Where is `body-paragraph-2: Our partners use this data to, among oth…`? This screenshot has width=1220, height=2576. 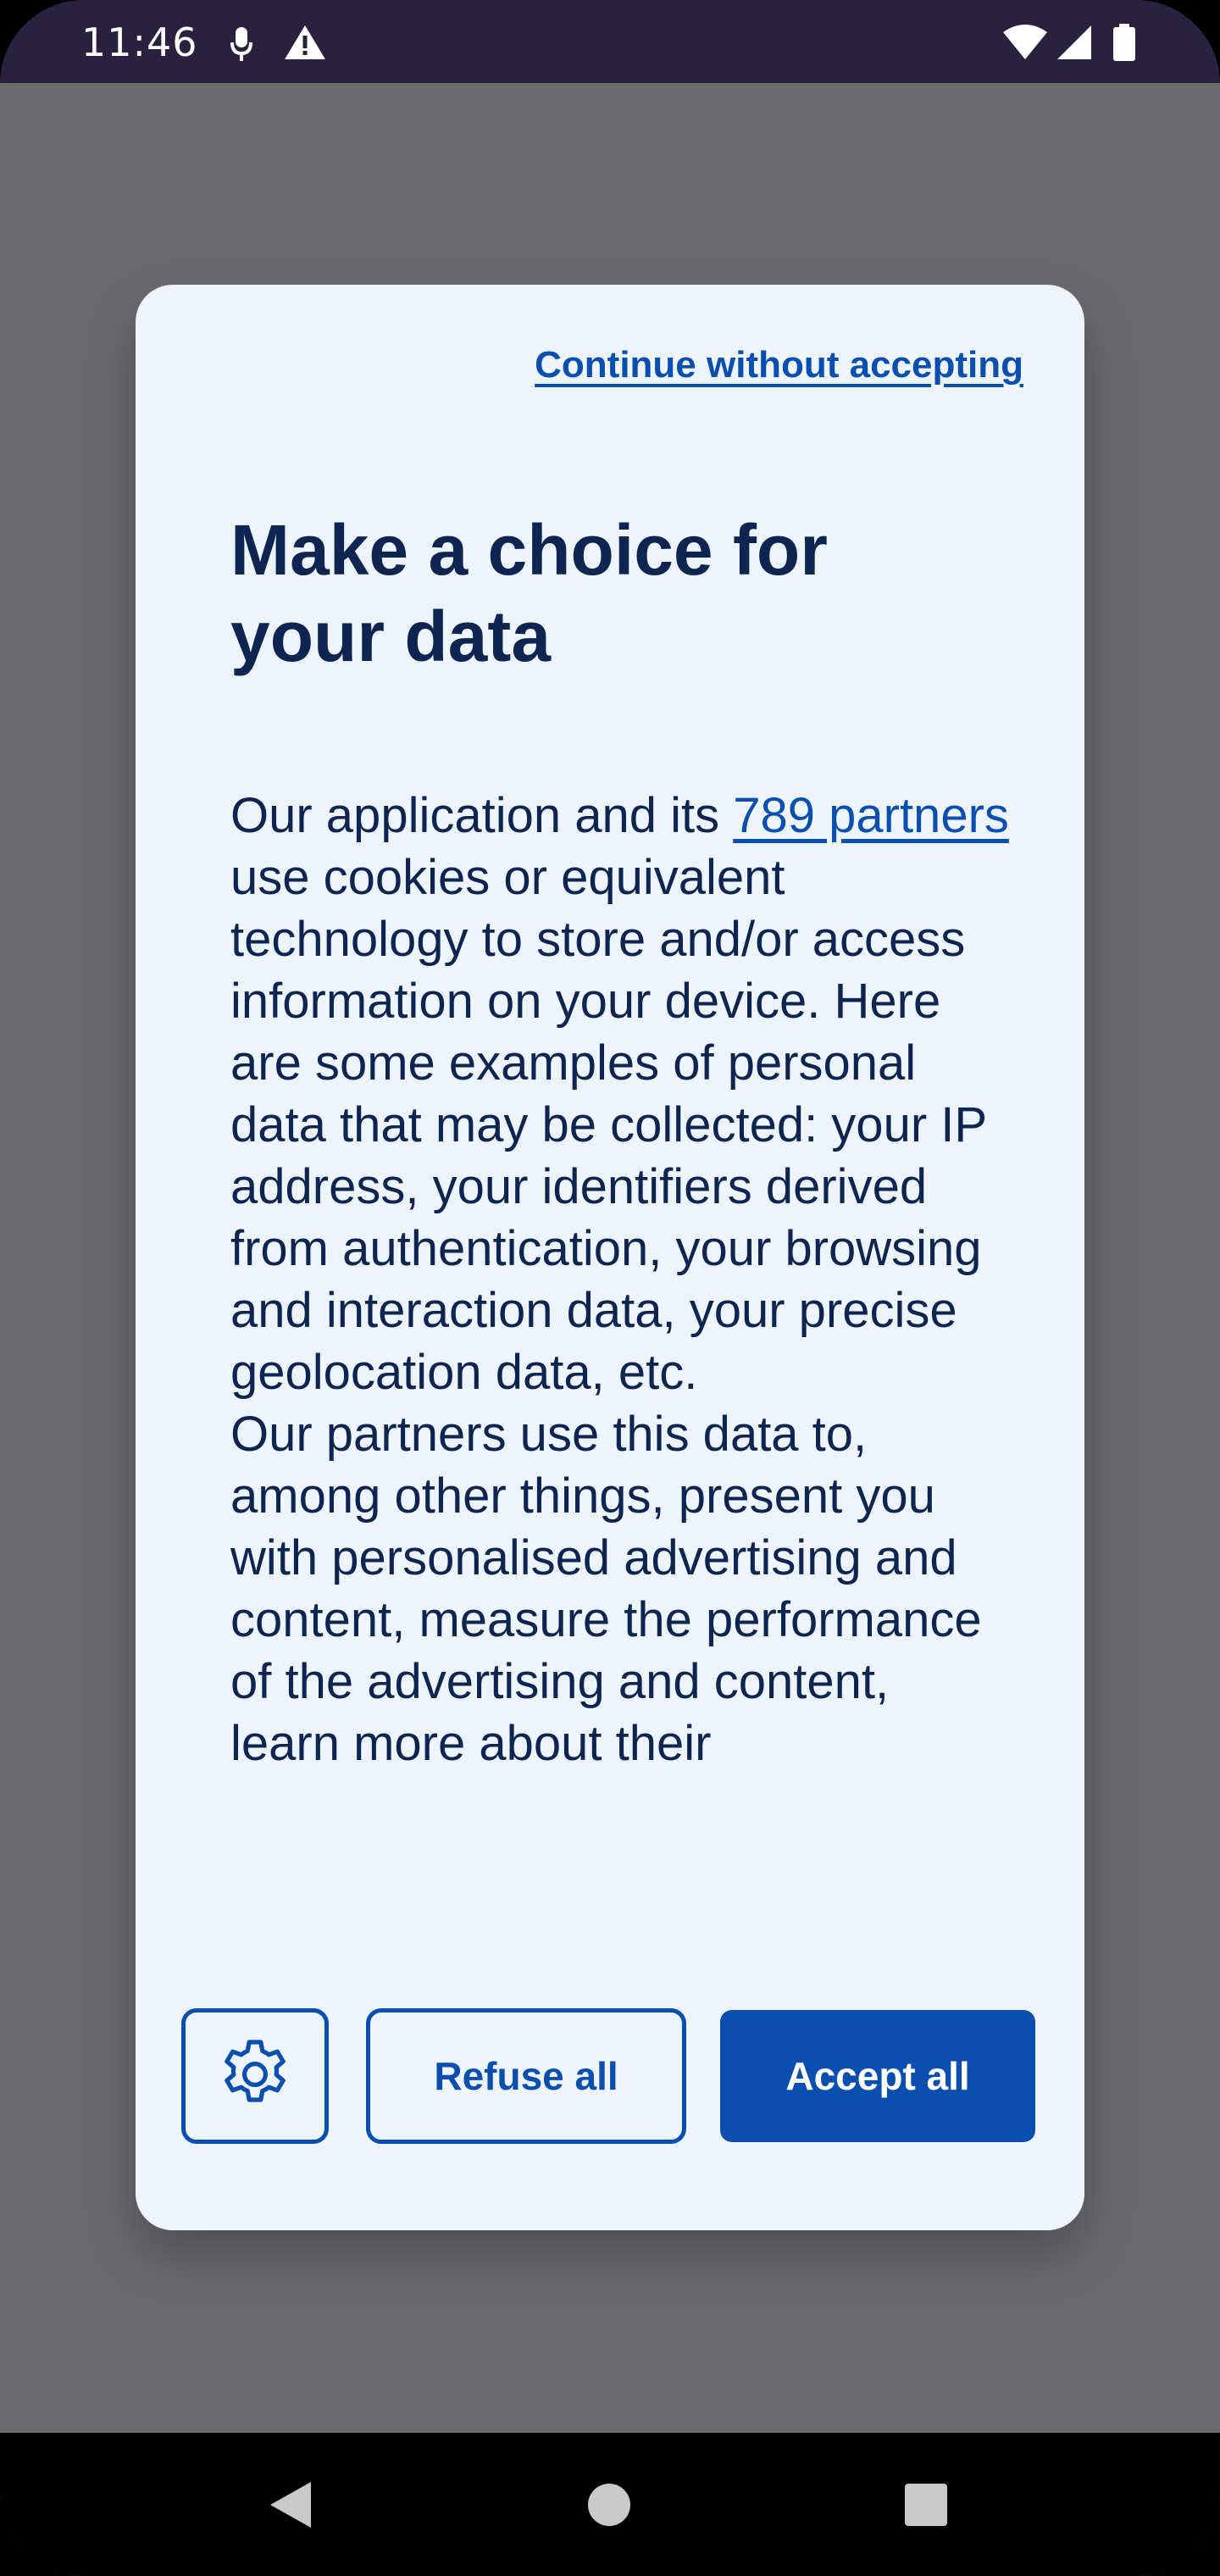
body-paragraph-2: Our partners use this data to, among oth… is located at coordinates (606, 1589).